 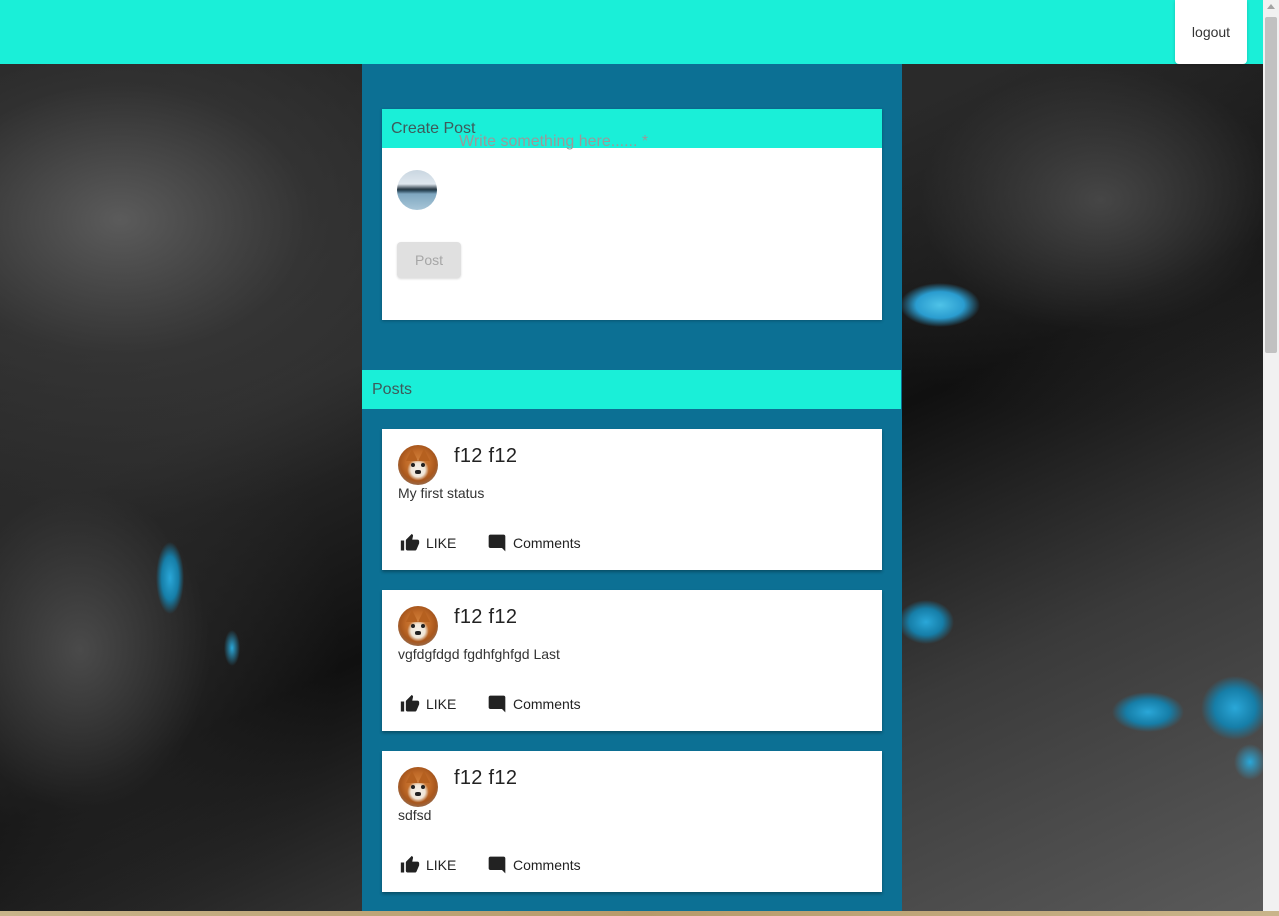 I want to click on vertical-scrollbar, so click(x=1271, y=458).